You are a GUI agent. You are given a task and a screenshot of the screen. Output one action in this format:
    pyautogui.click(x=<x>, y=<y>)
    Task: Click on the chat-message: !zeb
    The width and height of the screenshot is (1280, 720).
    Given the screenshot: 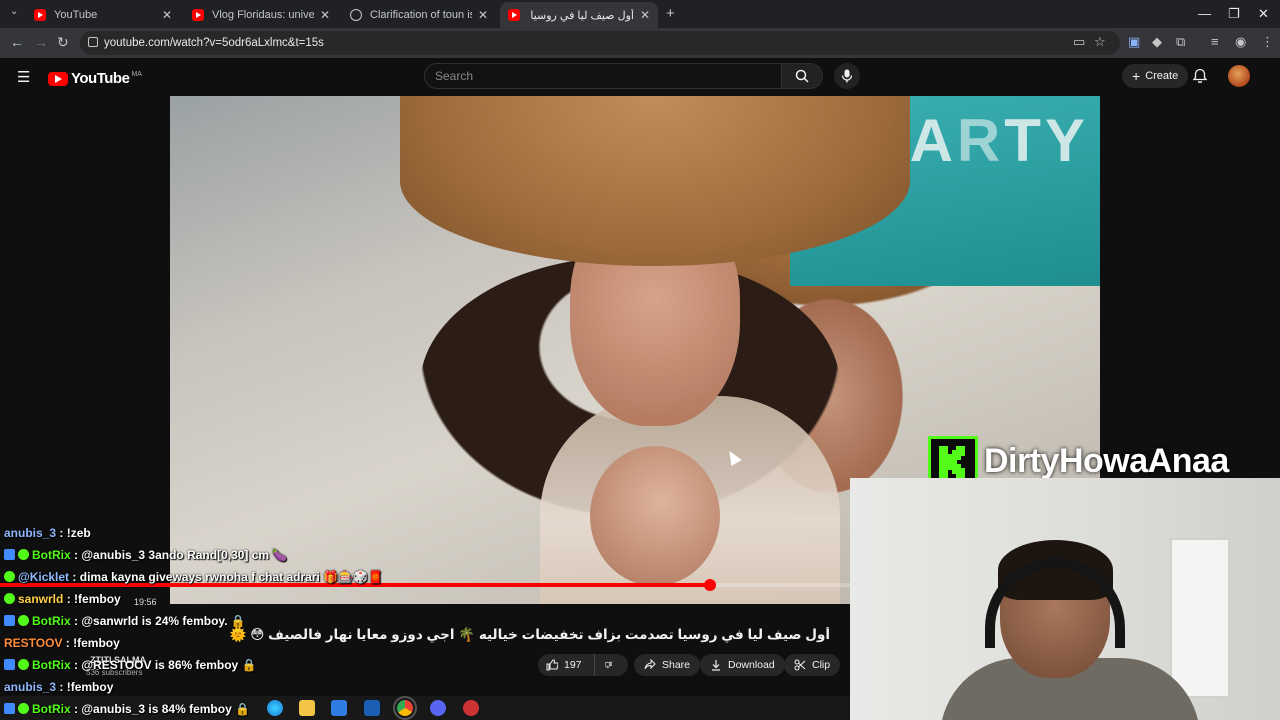 What is the action you would take?
    pyautogui.click(x=78, y=533)
    